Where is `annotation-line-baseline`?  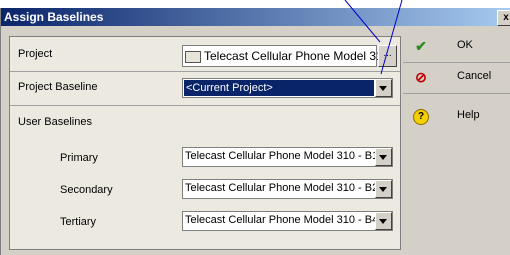 annotation-line-baseline is located at coordinates (391, 37).